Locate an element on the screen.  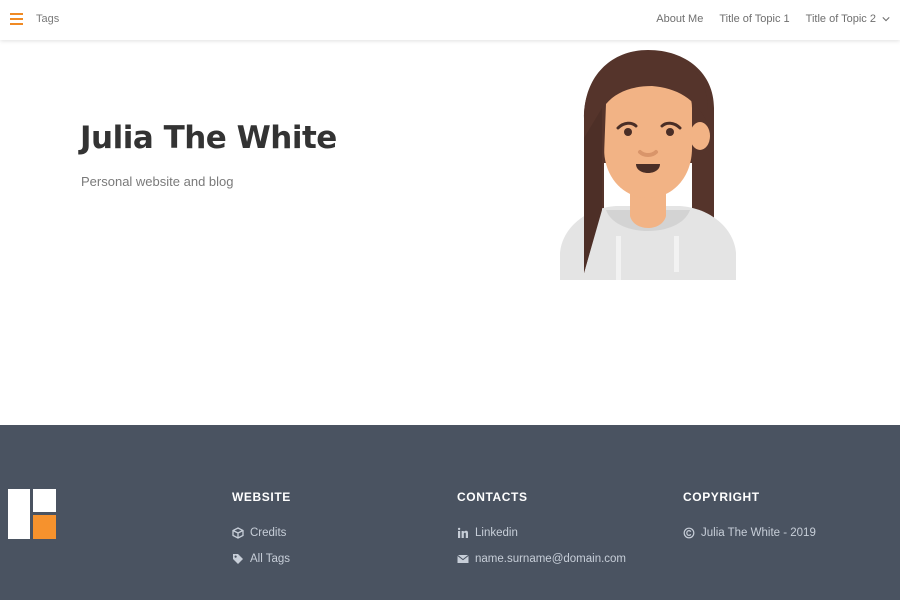
nav-link-topic-2: Title of Topic 2 is located at coordinates (841, 19).